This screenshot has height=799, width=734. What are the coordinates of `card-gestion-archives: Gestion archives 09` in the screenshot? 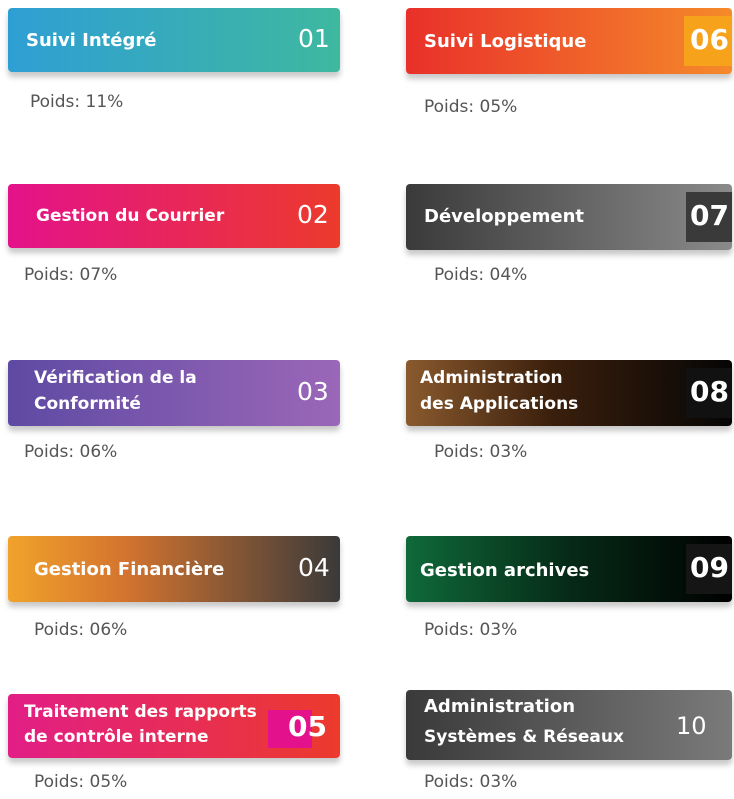 It's located at (569, 569).